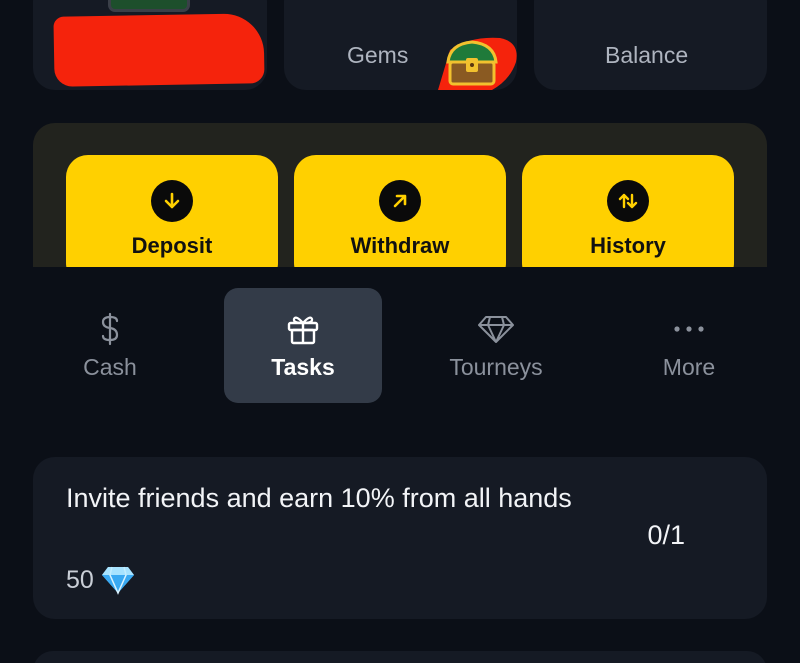 Image resolution: width=800 pixels, height=663 pixels. Describe the element at coordinates (110, 329) in the screenshot. I see `dollar-icon` at that location.